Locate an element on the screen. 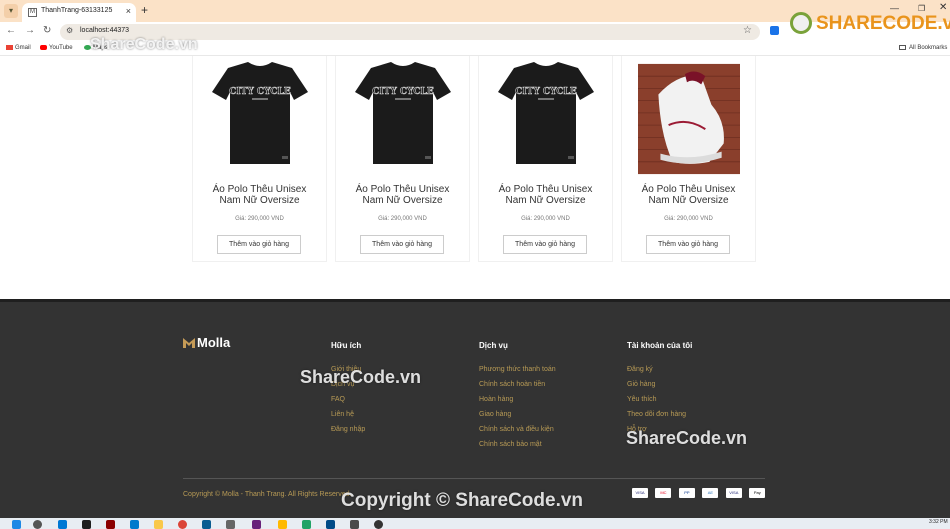 Image resolution: width=950 pixels, height=529 pixels. footer-link: Đăng nhập is located at coordinates (348, 429).